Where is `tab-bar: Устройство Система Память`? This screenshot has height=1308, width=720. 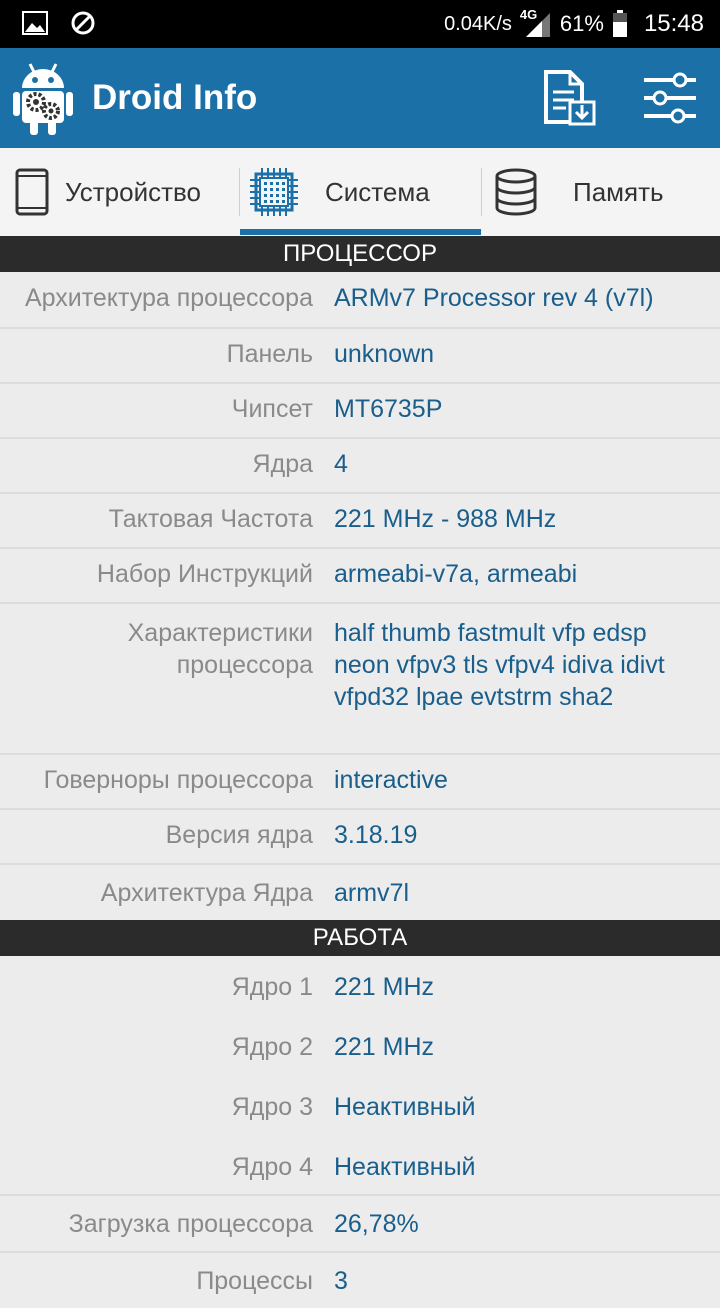
tab-bar: Устройство Система Память is located at coordinates (360, 192).